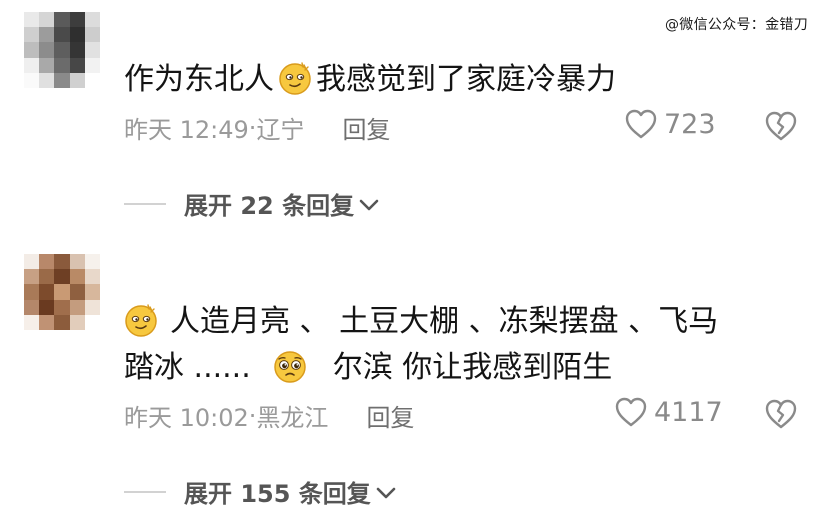  Describe the element at coordinates (292, 418) in the screenshot. I see `comment-location: 黑龙江` at that location.